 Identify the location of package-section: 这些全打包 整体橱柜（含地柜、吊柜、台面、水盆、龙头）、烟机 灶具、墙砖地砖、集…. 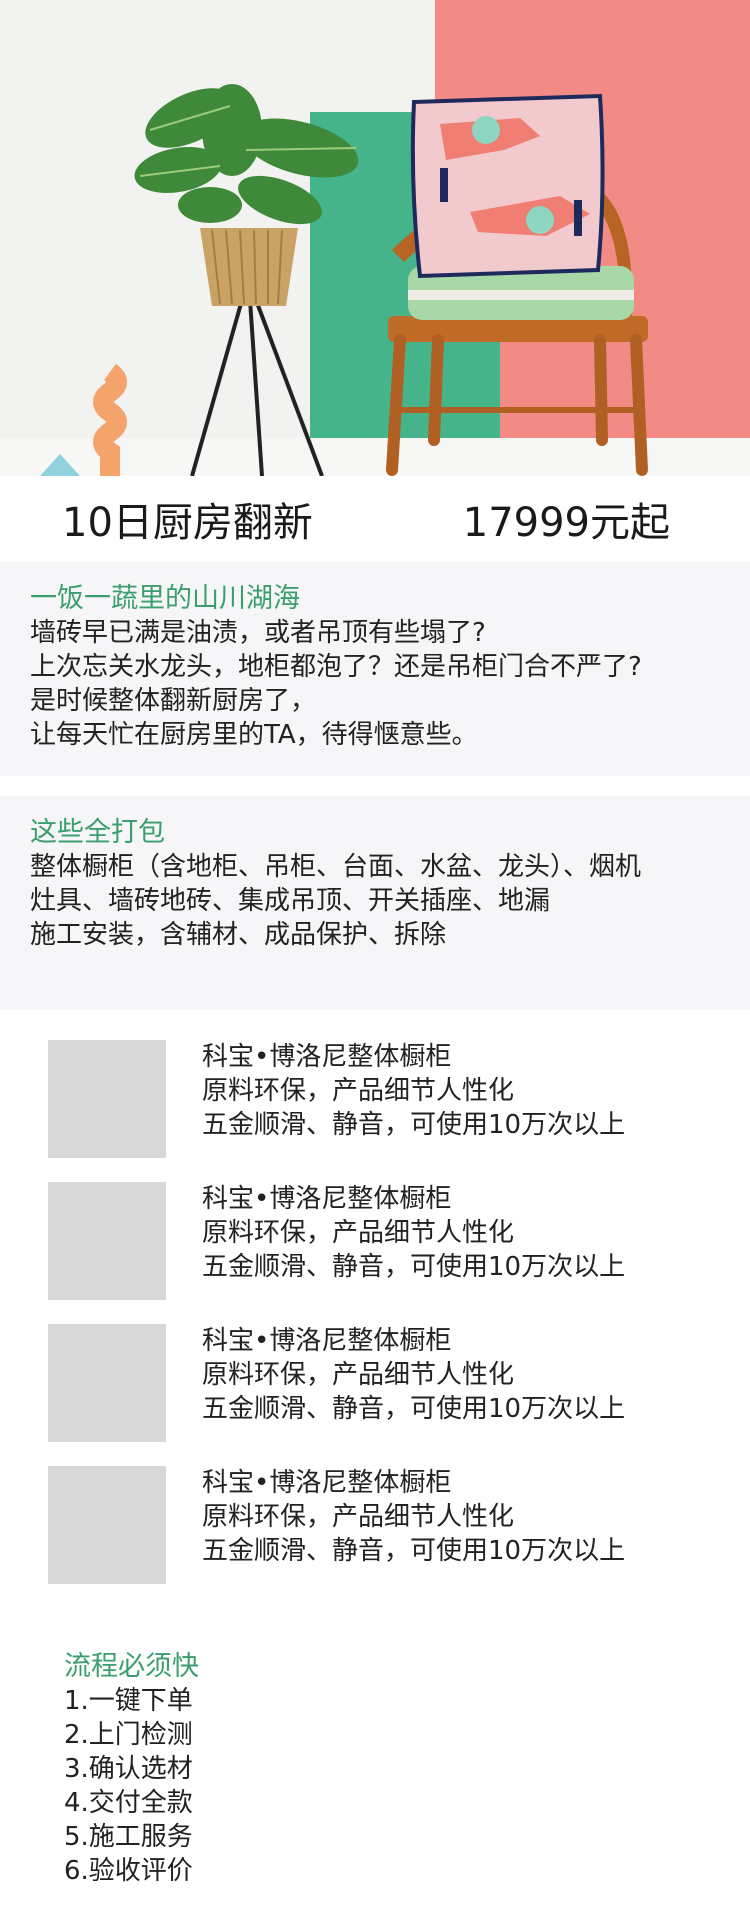
(375, 903).